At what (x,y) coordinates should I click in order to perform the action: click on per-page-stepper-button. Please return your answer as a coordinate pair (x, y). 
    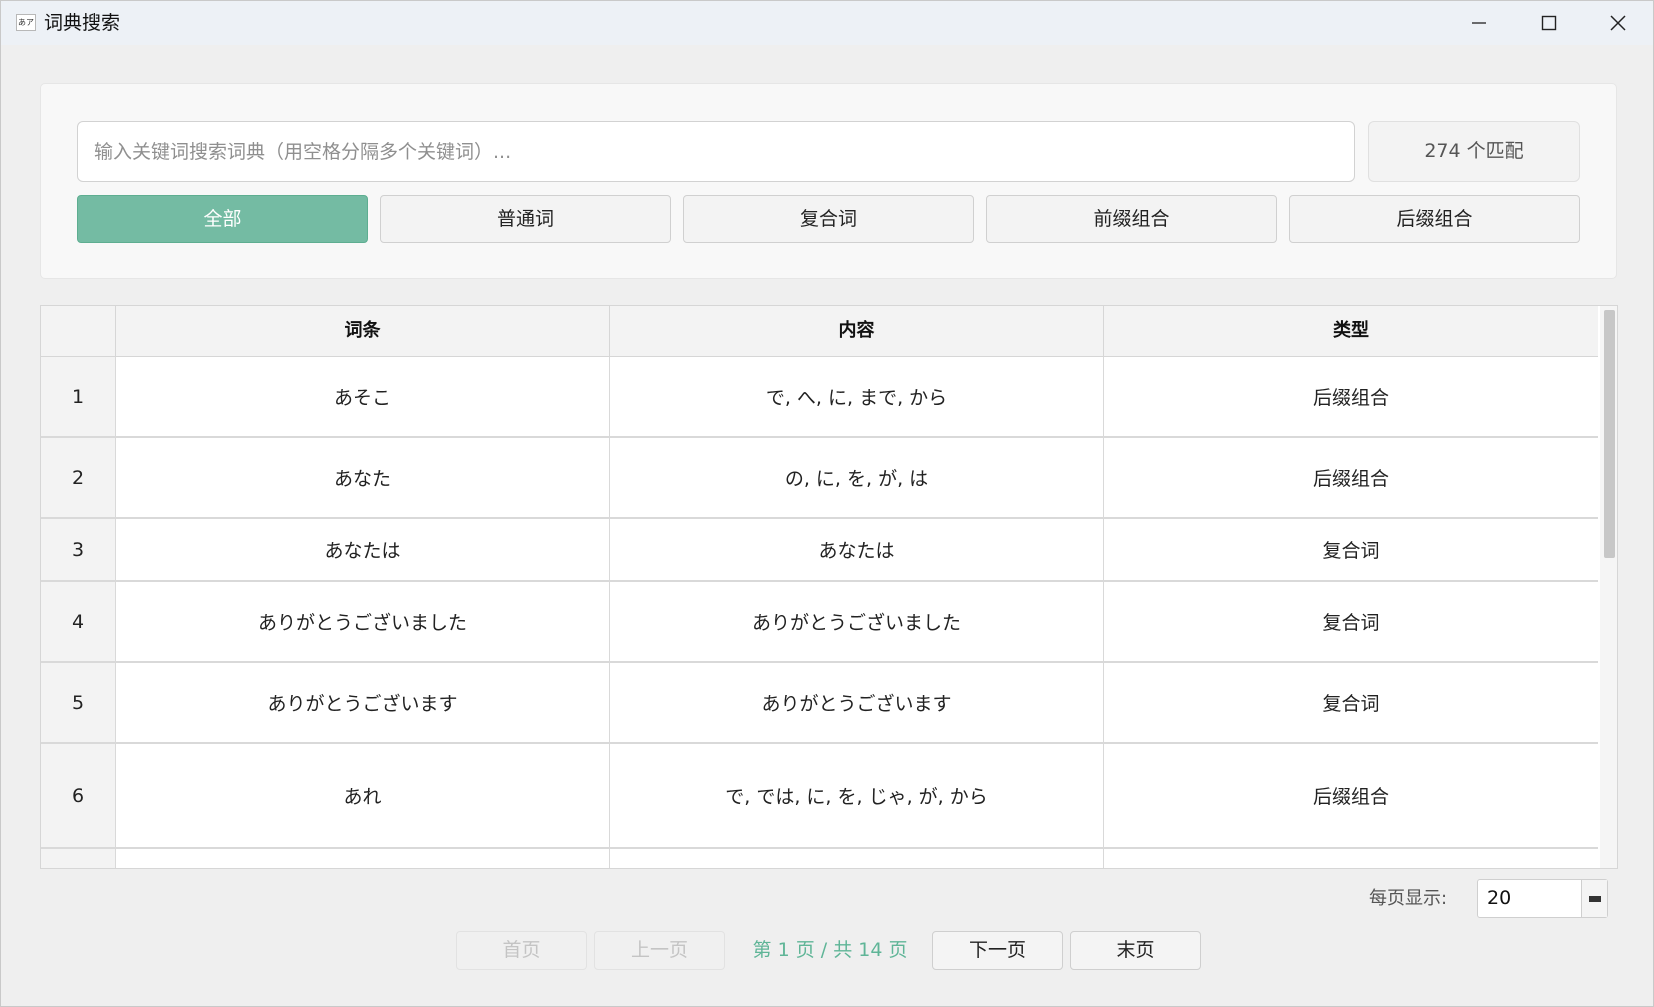
    Looking at the image, I should click on (1594, 898).